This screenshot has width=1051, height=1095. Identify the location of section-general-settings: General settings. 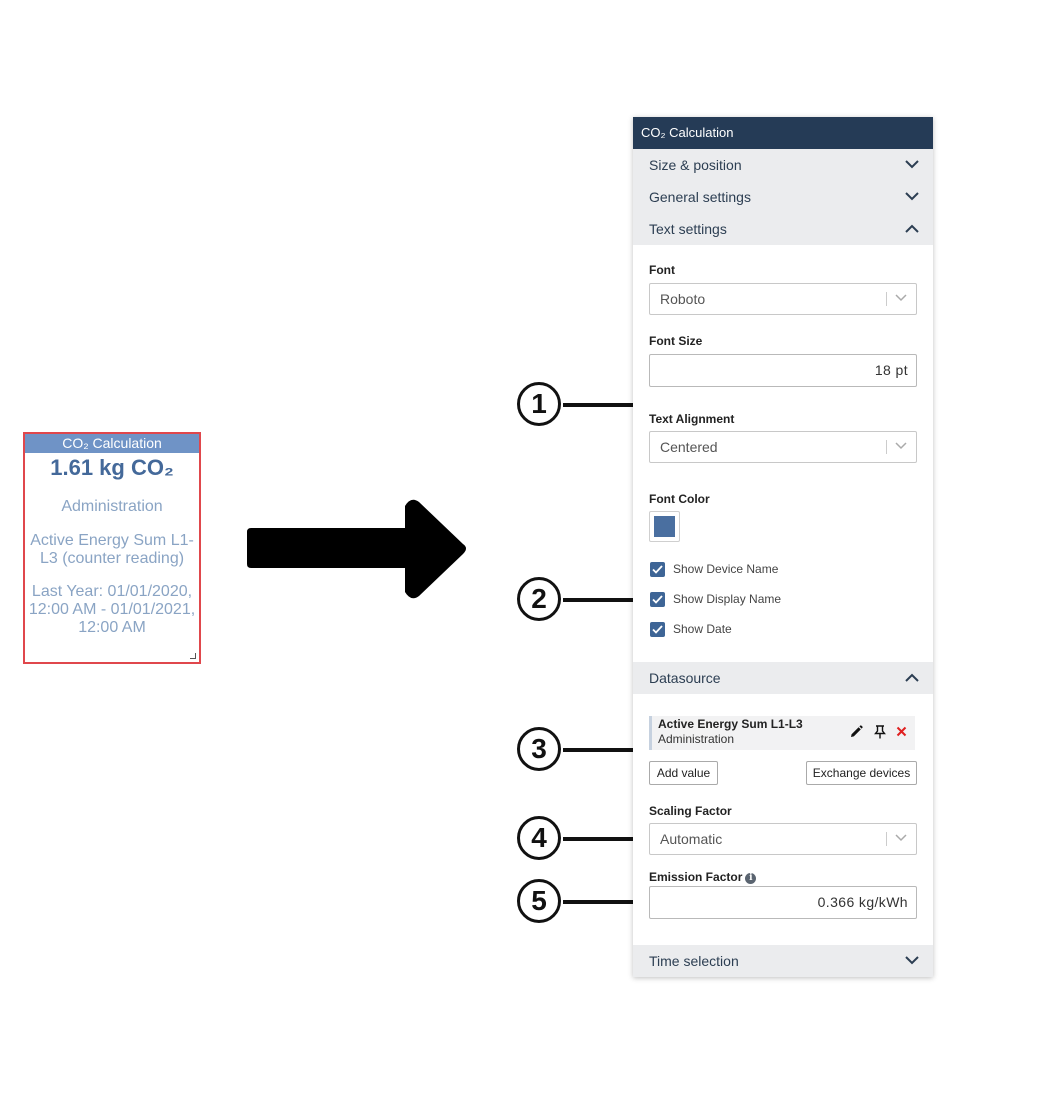
(783, 197).